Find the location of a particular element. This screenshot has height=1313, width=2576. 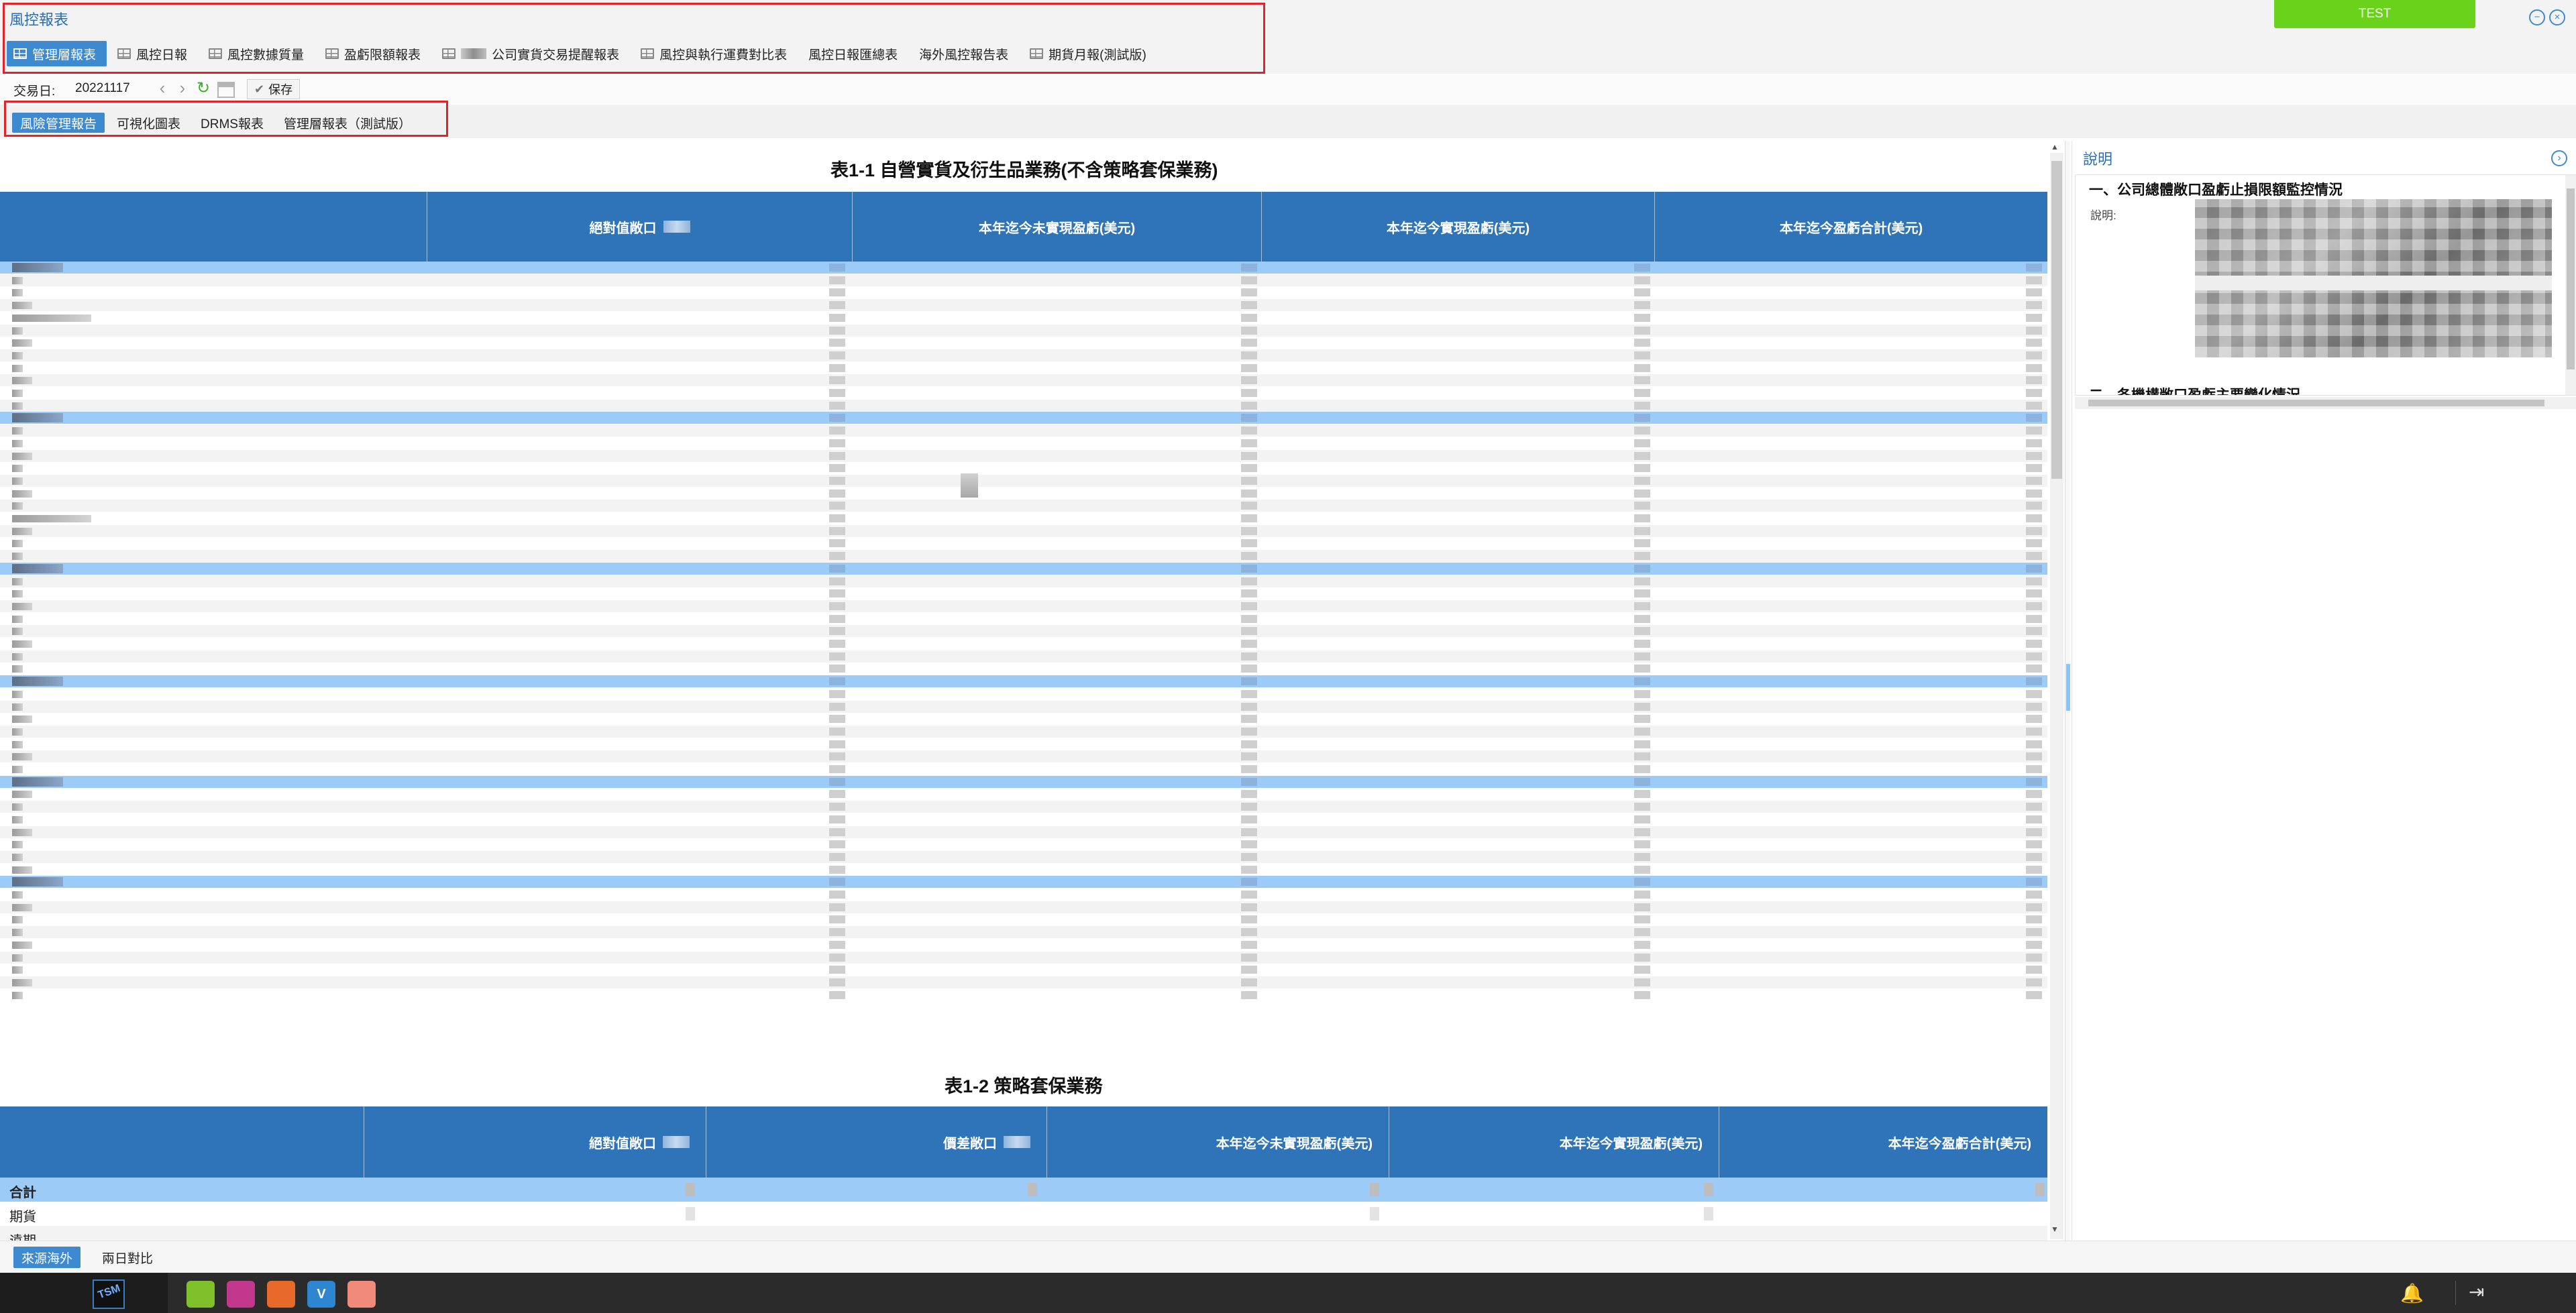

tab-physical-trade-alert: 公司實貨交易提醒報表 is located at coordinates (532, 53).